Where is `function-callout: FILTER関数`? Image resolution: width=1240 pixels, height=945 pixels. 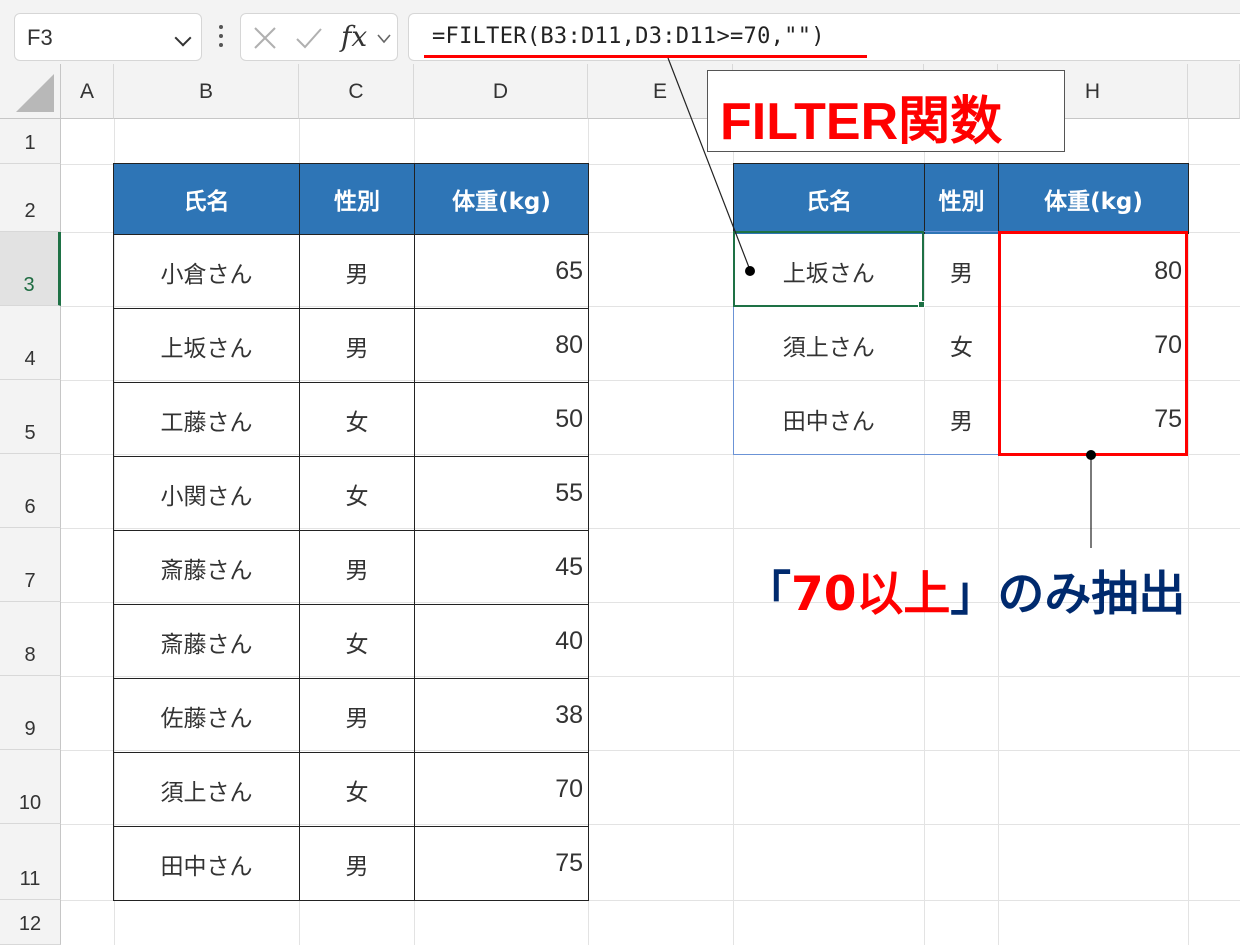
function-callout: FILTER関数 is located at coordinates (886, 111).